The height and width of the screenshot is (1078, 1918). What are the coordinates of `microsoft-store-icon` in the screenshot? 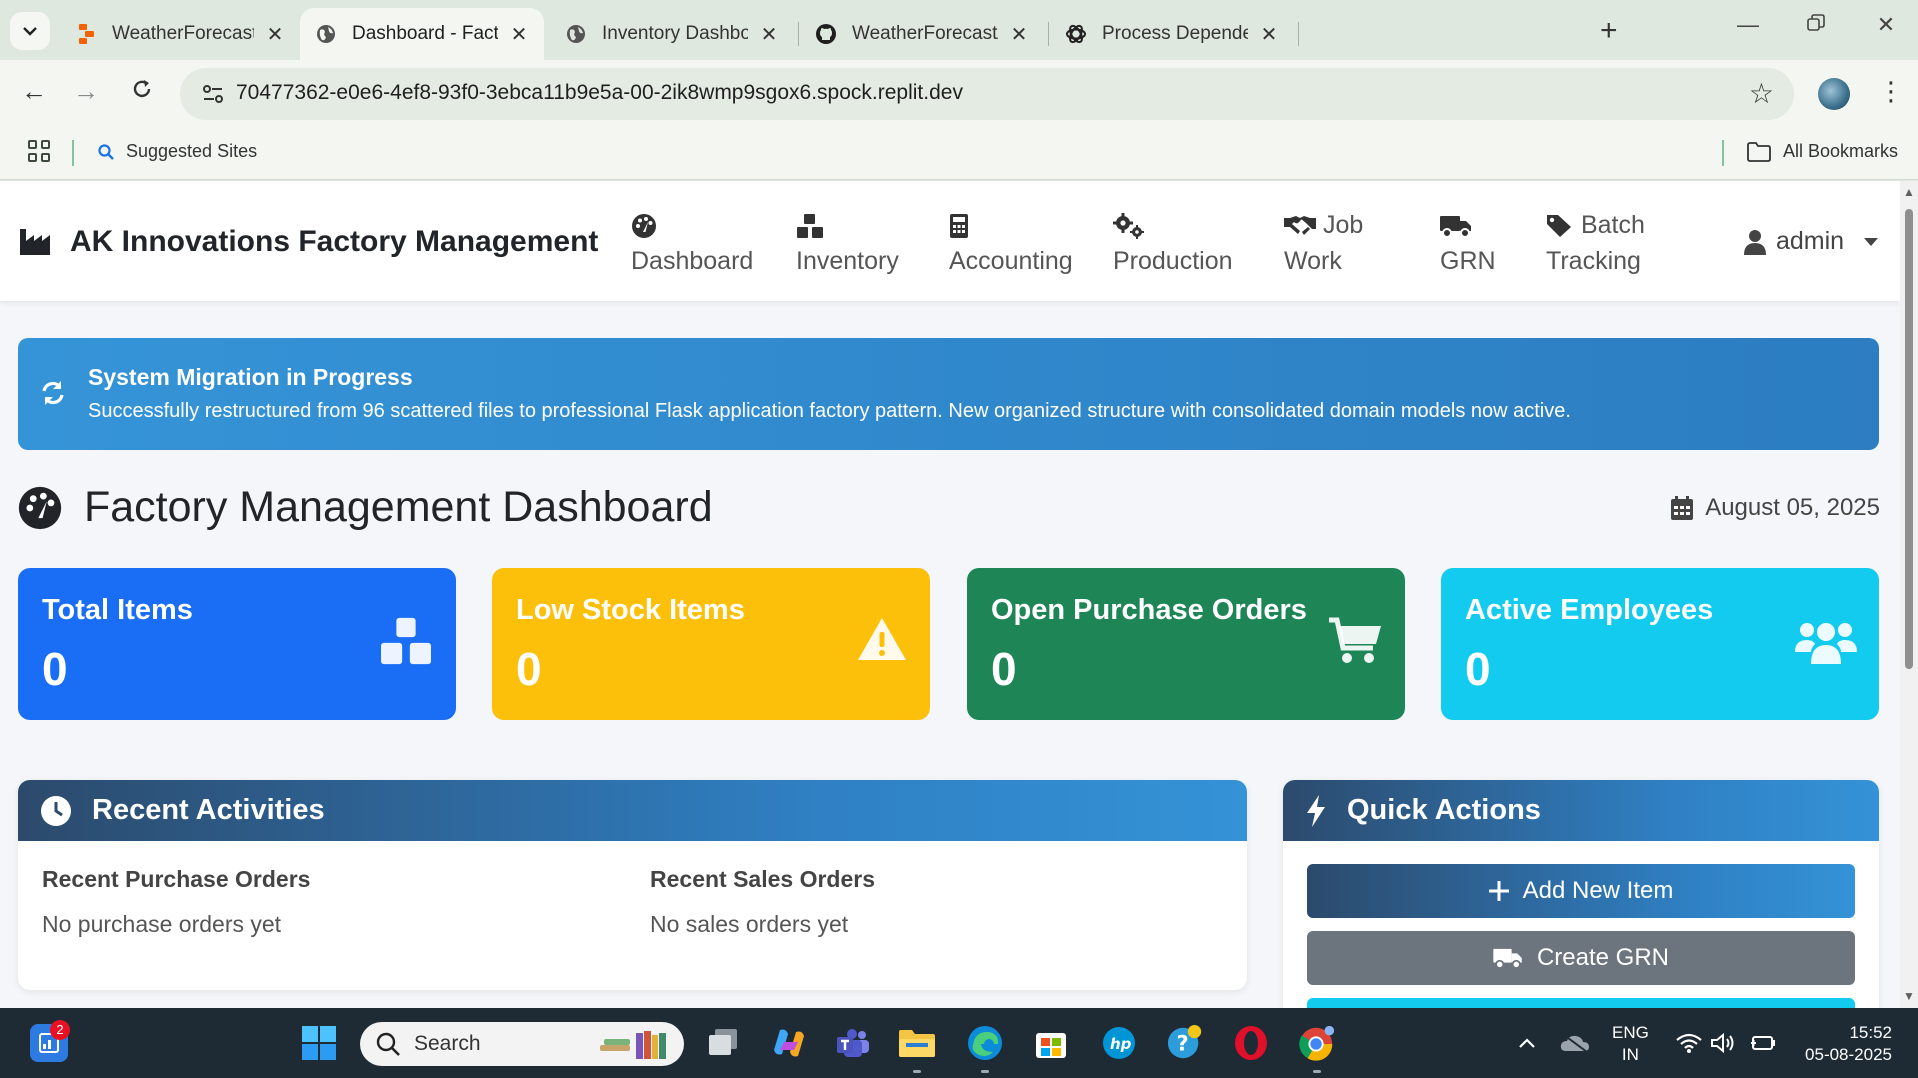 It's located at (1051, 1043).